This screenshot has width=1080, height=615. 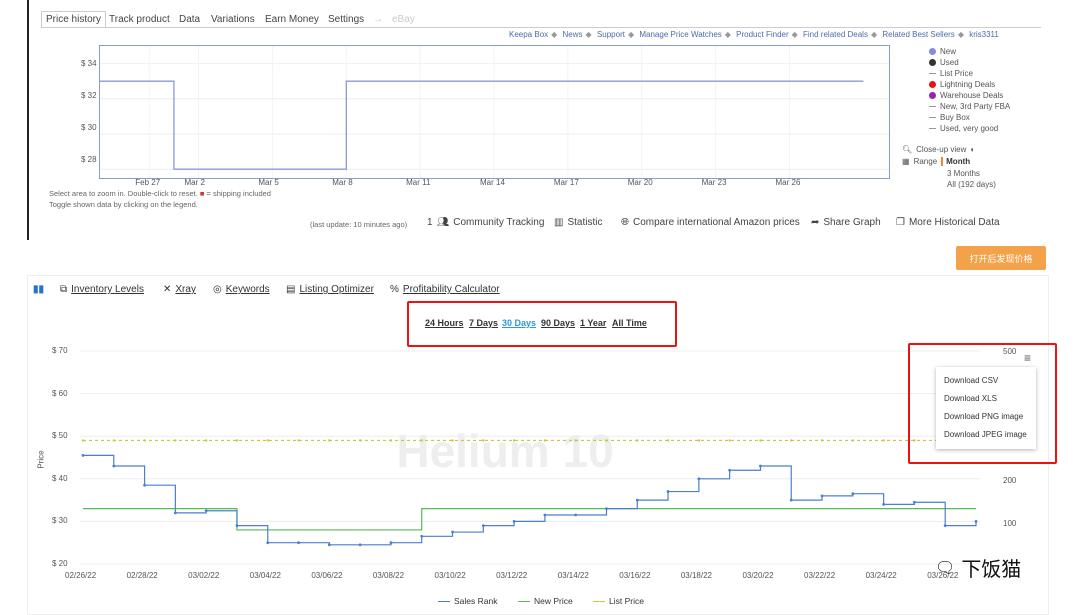 I want to click on range-option-3-months: 3 Months, so click(x=963, y=173).